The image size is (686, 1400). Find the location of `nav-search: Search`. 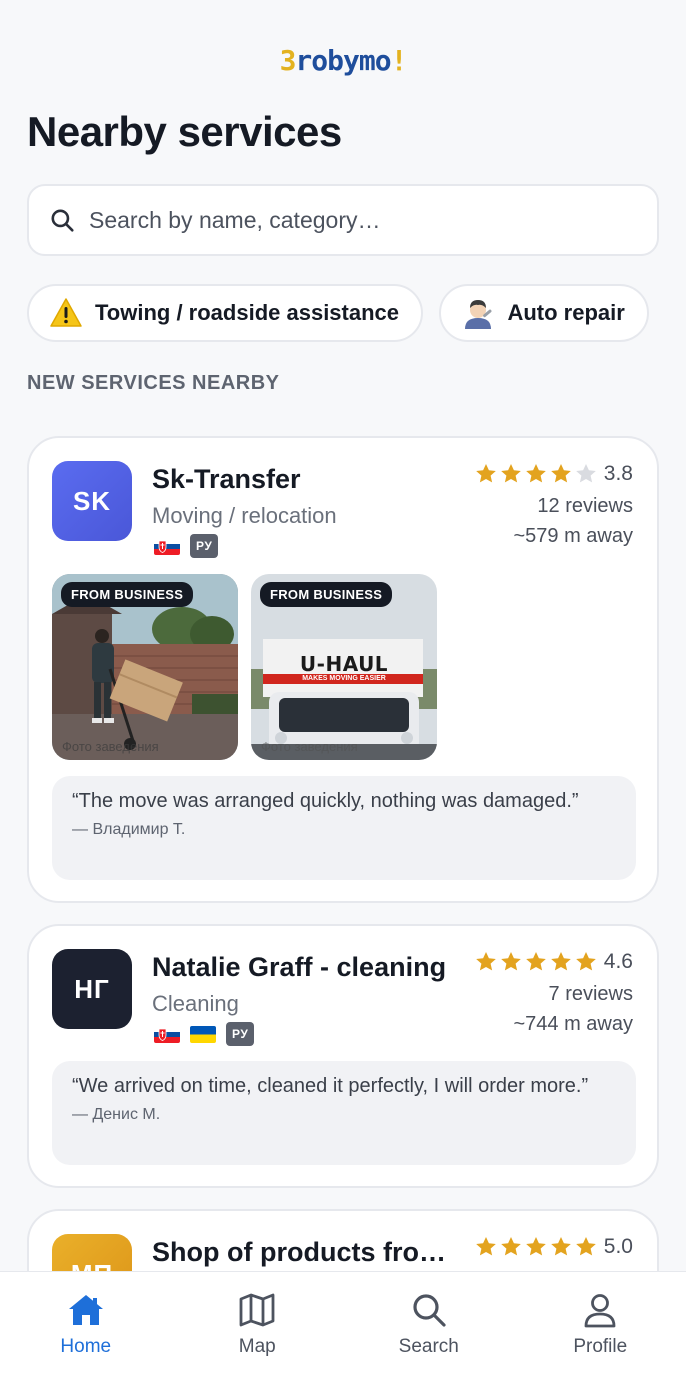

nav-search: Search is located at coordinates (429, 1336).